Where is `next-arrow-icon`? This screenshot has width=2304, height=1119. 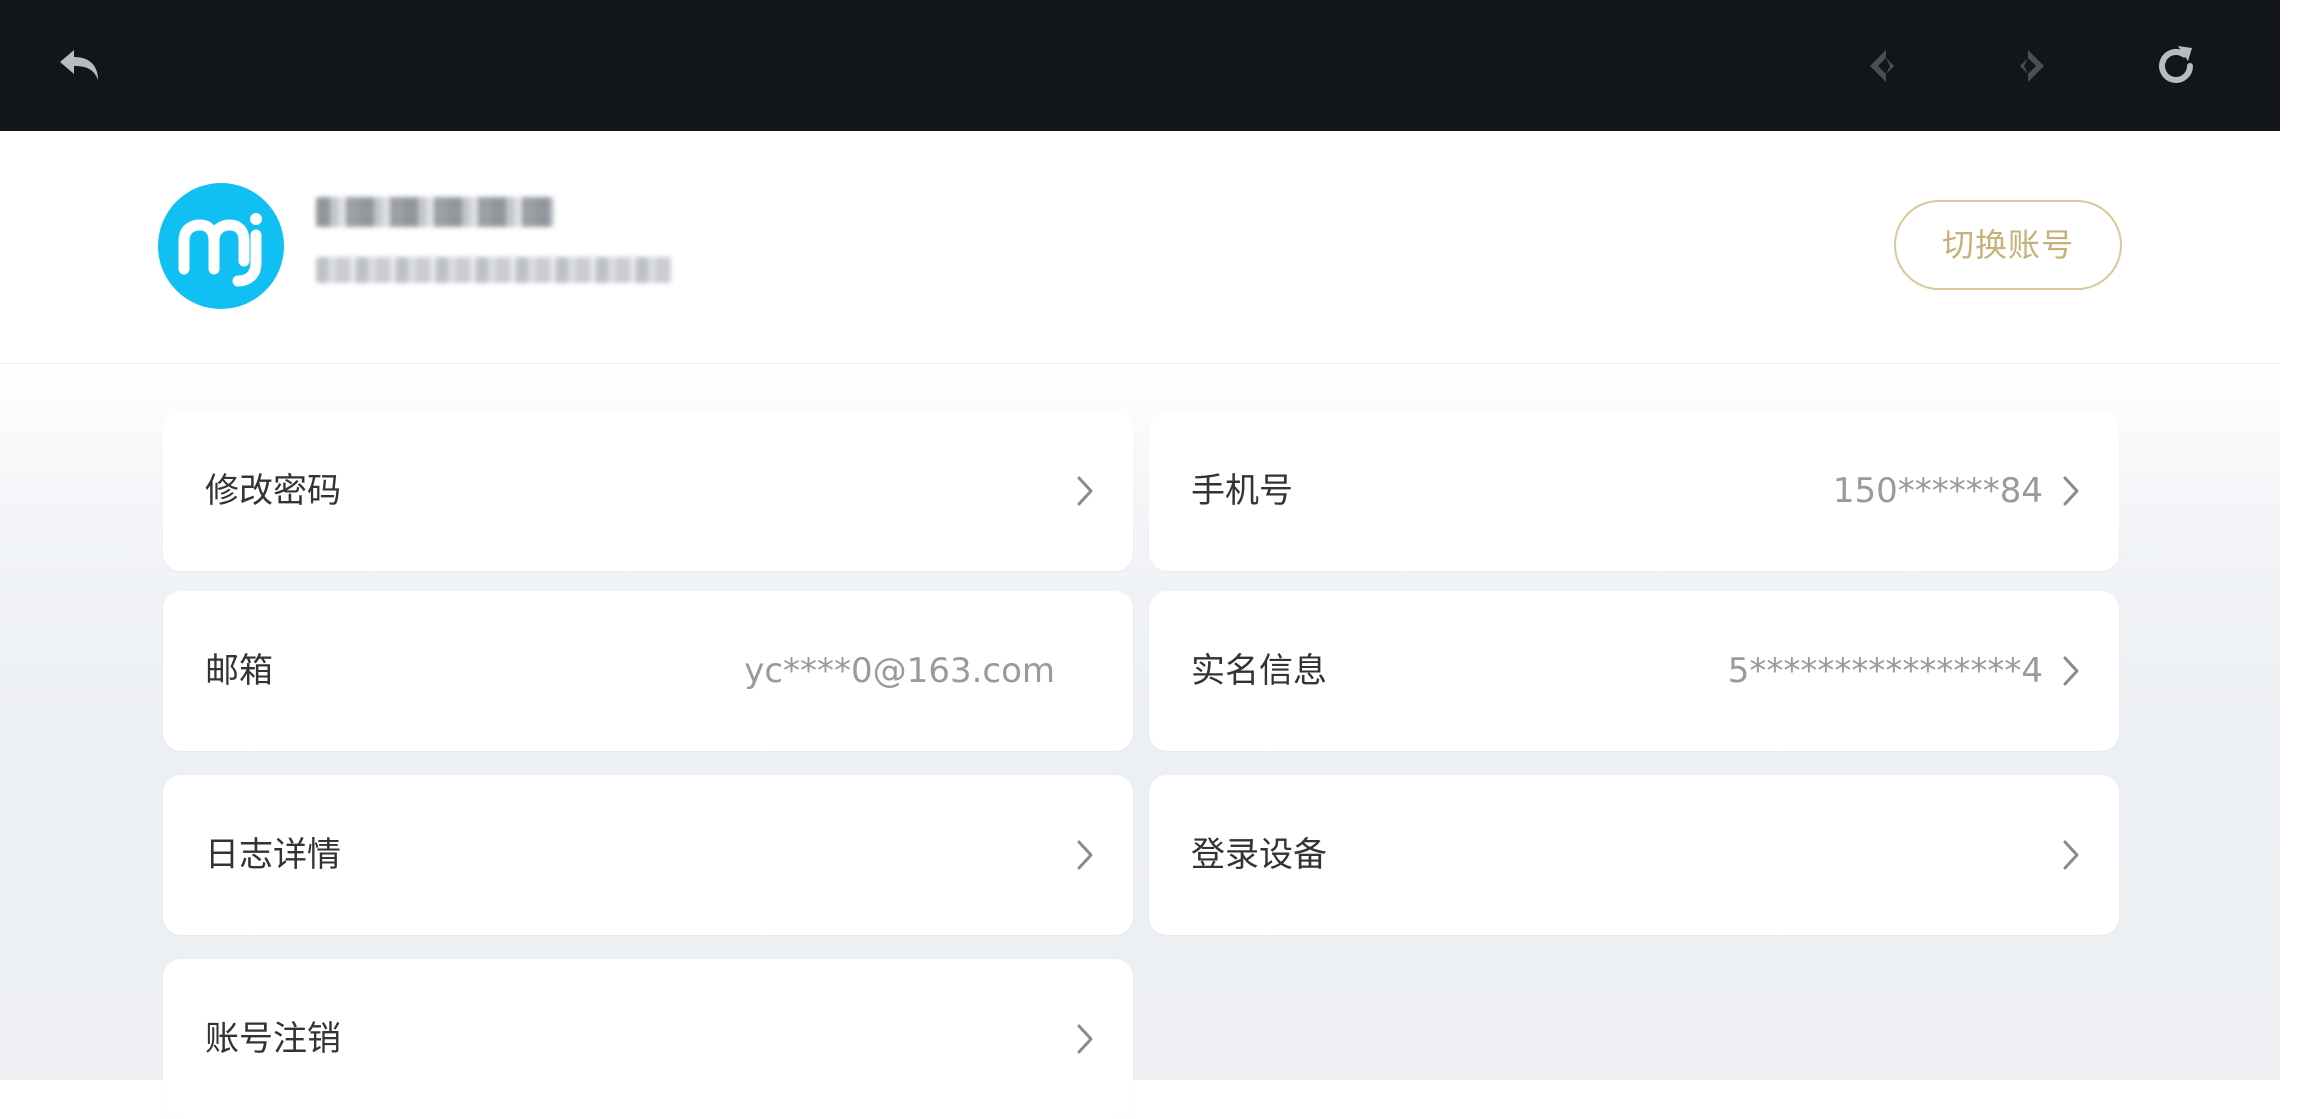 next-arrow-icon is located at coordinates (2028, 66).